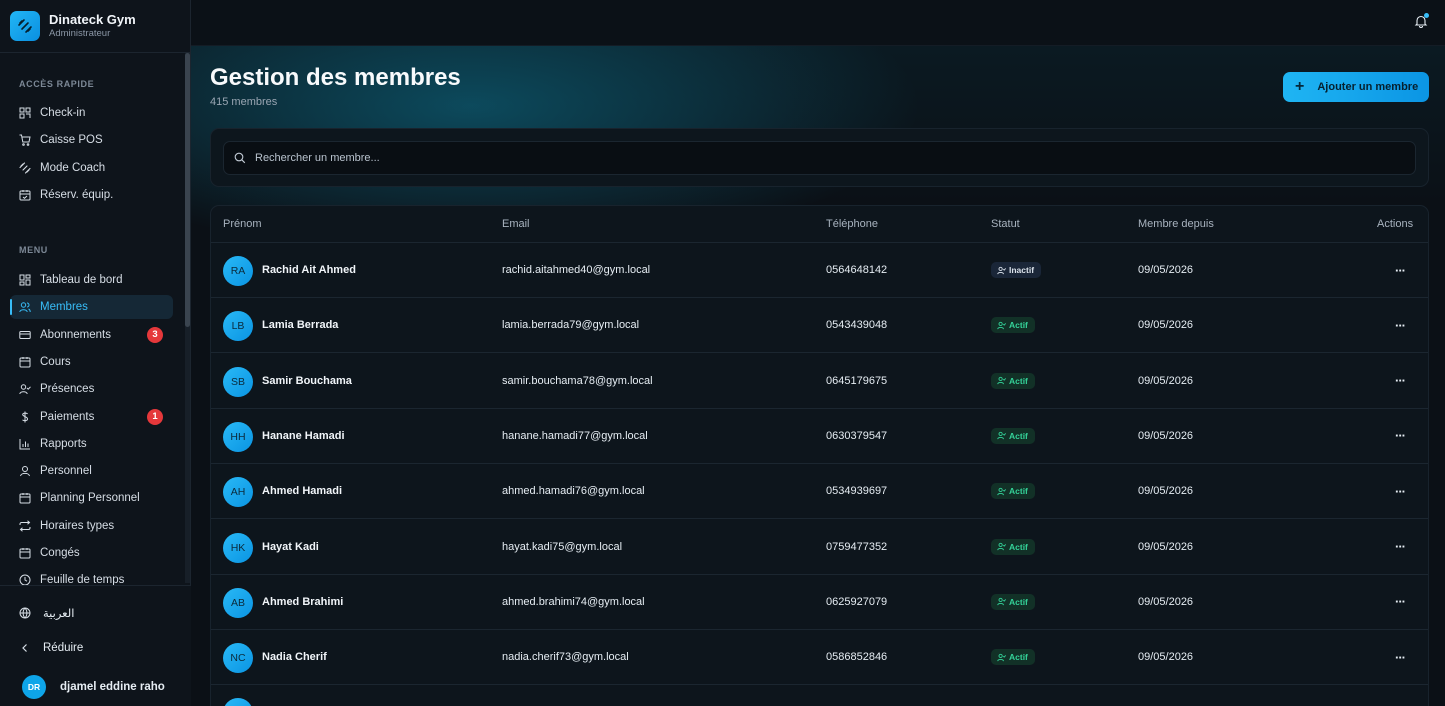 This screenshot has width=1445, height=706. Describe the element at coordinates (51, 648) in the screenshot. I see `collapse-button: Réduire` at that location.